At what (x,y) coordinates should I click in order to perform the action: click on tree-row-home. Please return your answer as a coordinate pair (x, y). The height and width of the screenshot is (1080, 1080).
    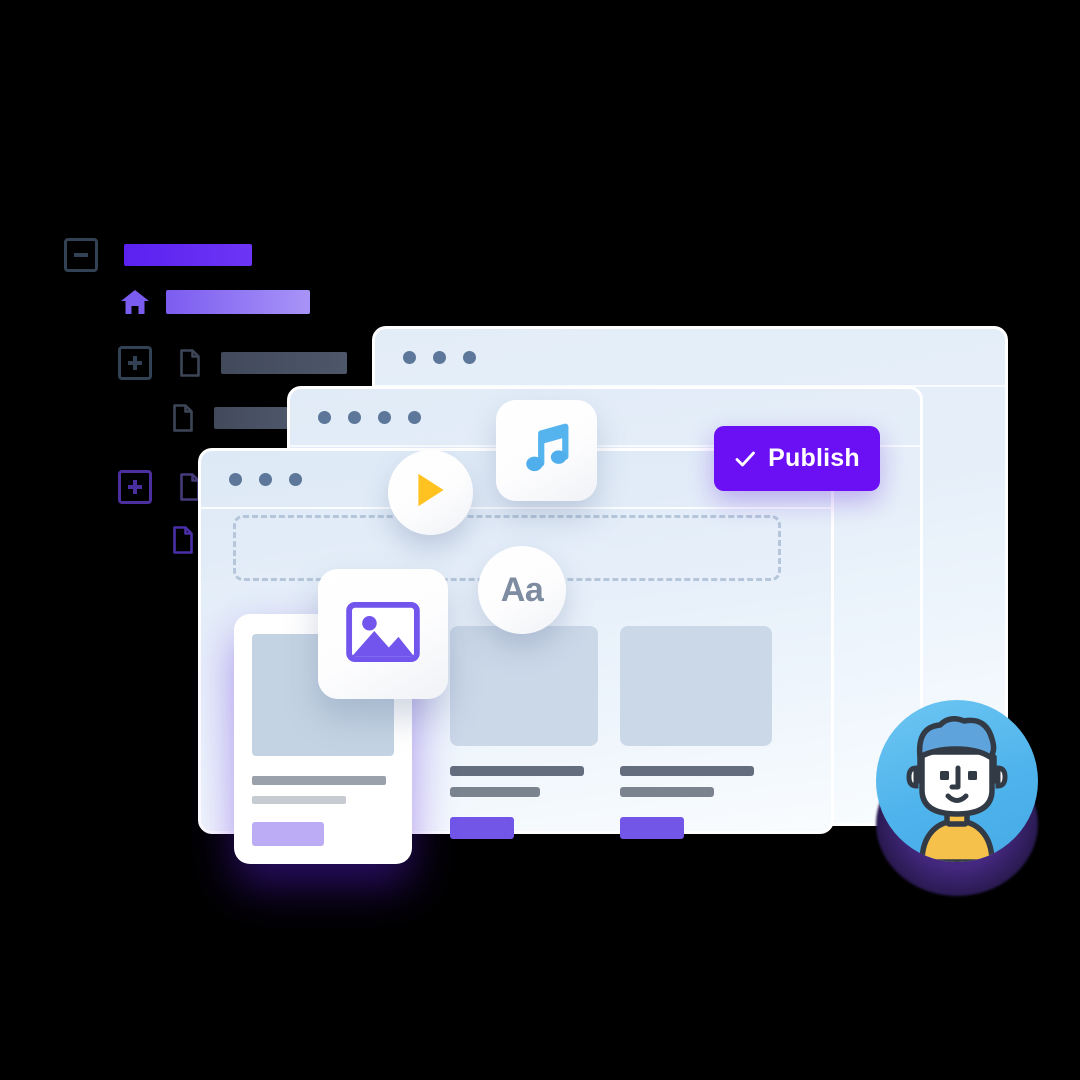
    Looking at the image, I should click on (215, 302).